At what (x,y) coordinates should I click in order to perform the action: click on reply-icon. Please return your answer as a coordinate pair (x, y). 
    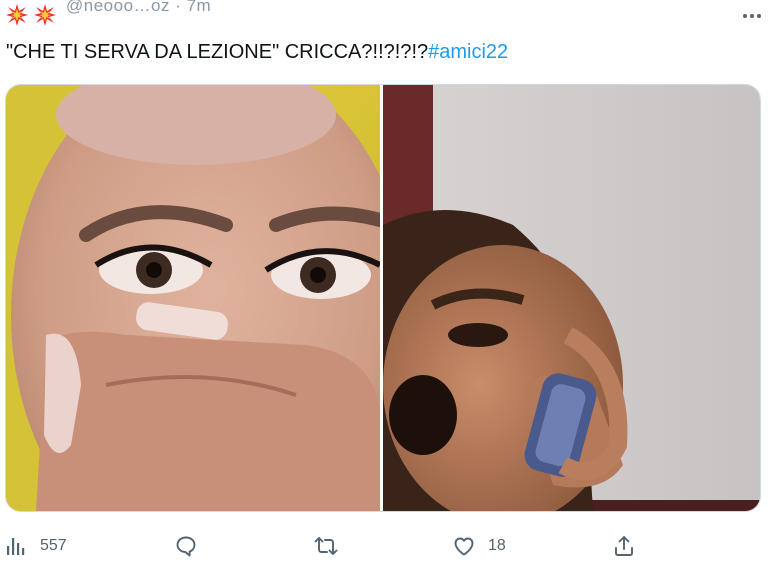
    Looking at the image, I should click on (186, 546).